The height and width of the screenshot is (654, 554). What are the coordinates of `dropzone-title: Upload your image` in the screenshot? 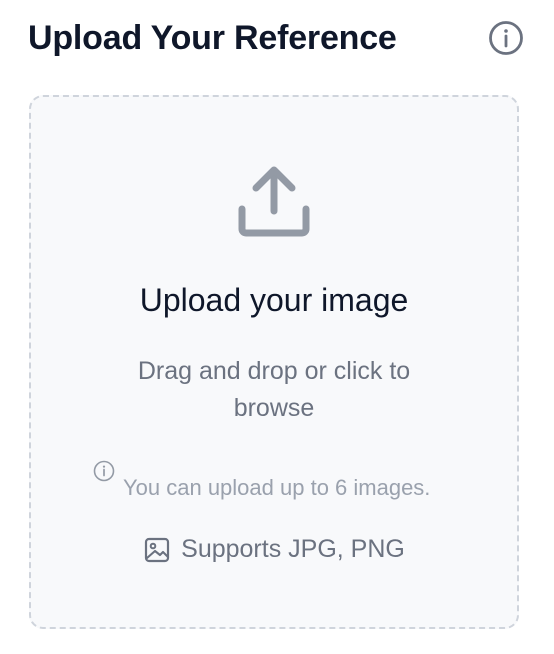 It's located at (274, 300).